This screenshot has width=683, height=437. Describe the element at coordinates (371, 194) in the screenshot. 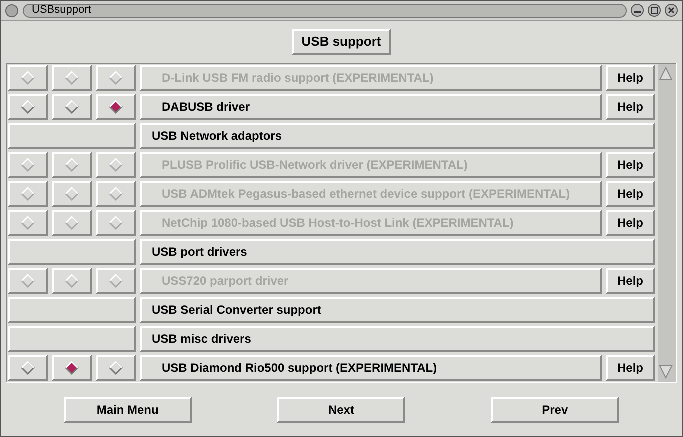

I see `option-label: USB ADMtek Pegasus-based ethernet device support (EXPERIMENTAL)` at that location.